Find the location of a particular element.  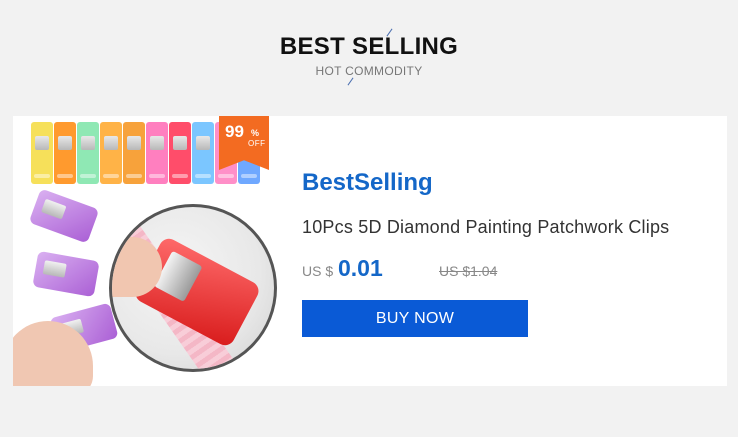

currency-label: US $ is located at coordinates (318, 271).